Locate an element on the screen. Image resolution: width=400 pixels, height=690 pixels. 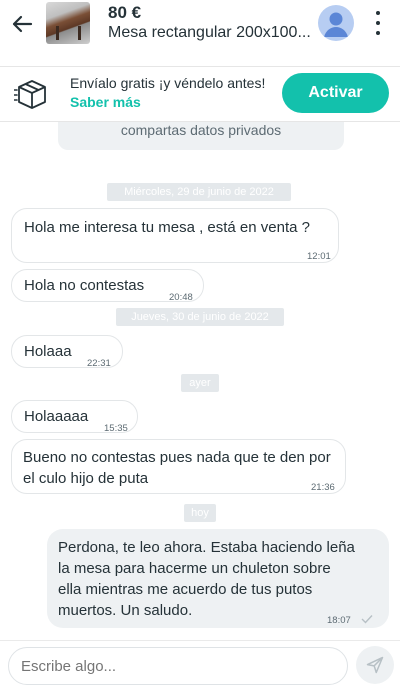
message-time: 12:01 is located at coordinates (319, 256).